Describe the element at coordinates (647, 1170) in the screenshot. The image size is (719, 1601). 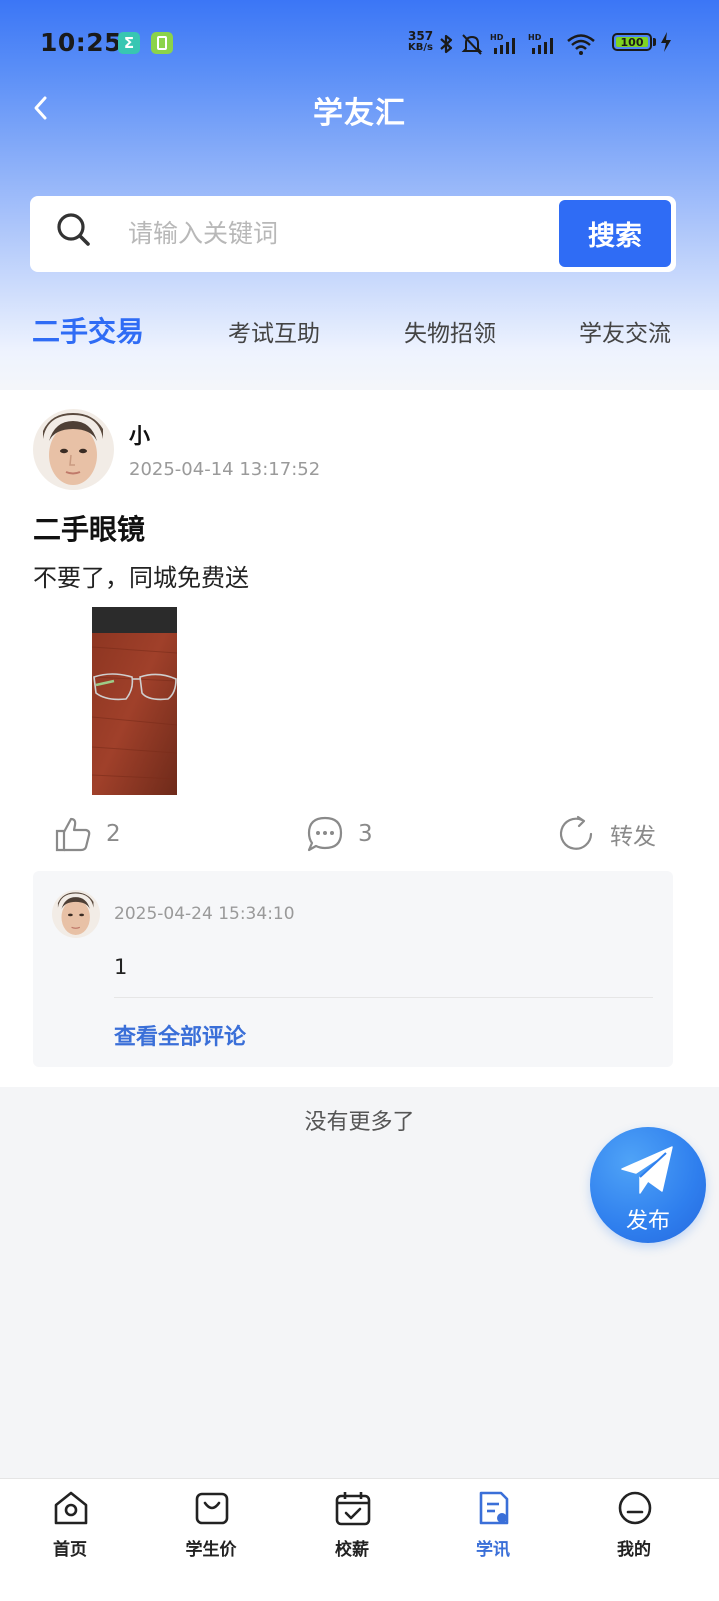
I see `paper-plane-icon` at that location.